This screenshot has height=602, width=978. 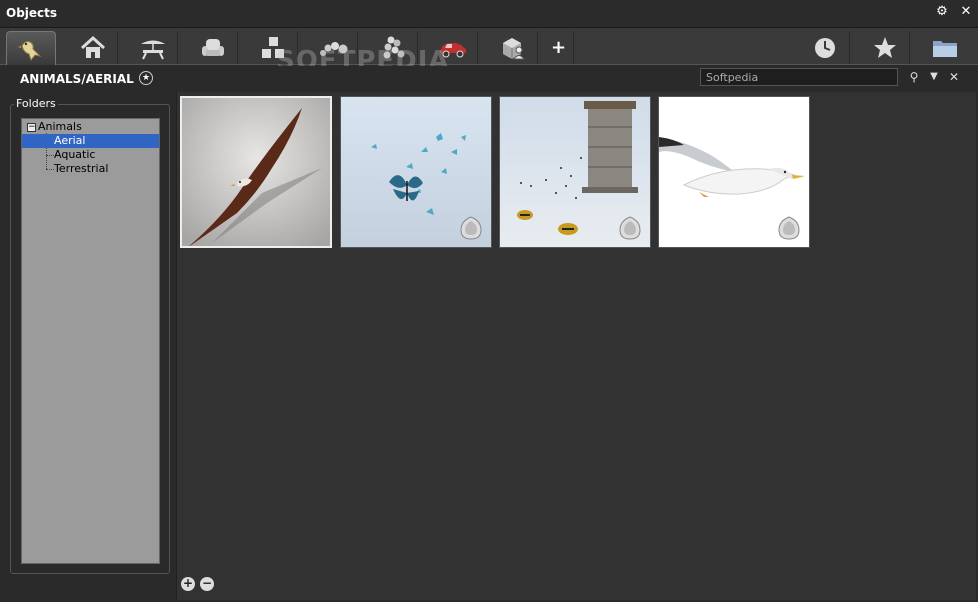 I want to click on clock-icon, so click(x=824, y=47).